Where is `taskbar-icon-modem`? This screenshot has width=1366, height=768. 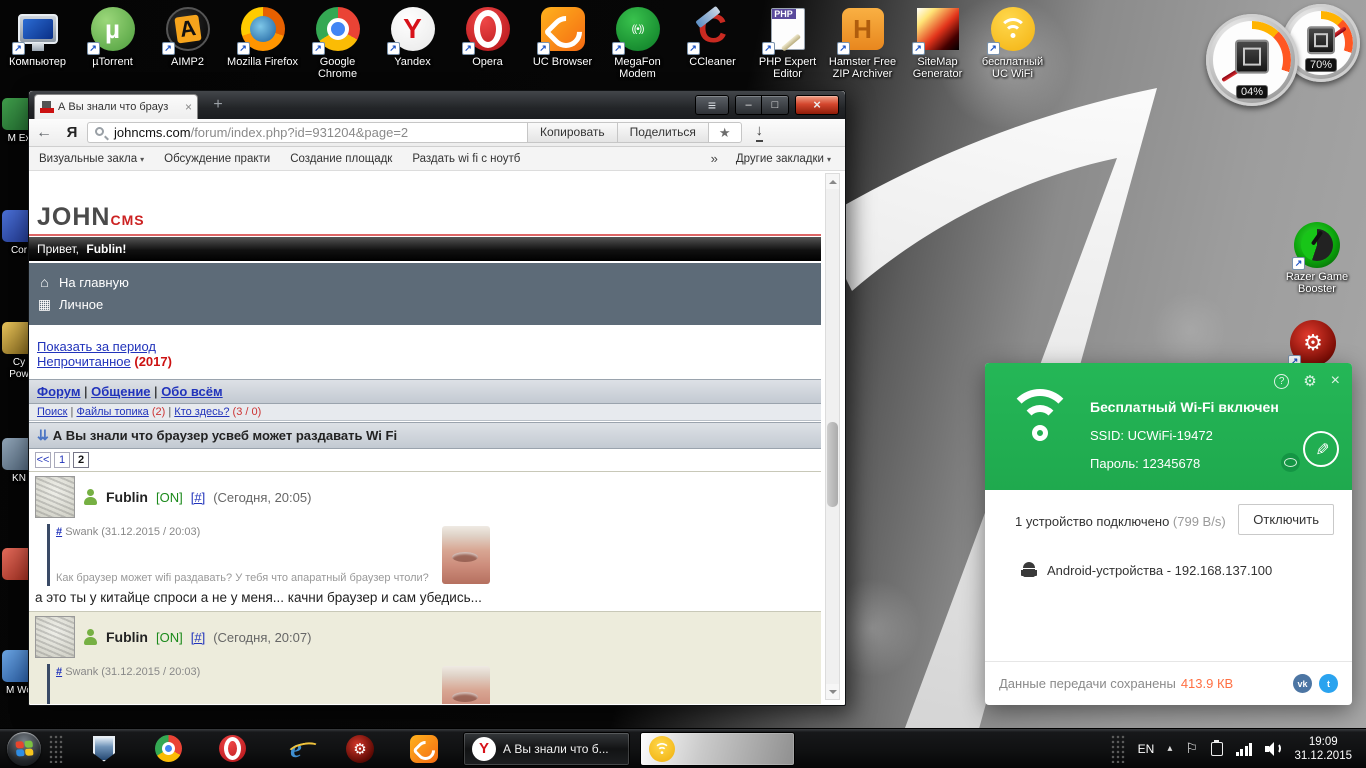 taskbar-icon-modem is located at coordinates (104, 749).